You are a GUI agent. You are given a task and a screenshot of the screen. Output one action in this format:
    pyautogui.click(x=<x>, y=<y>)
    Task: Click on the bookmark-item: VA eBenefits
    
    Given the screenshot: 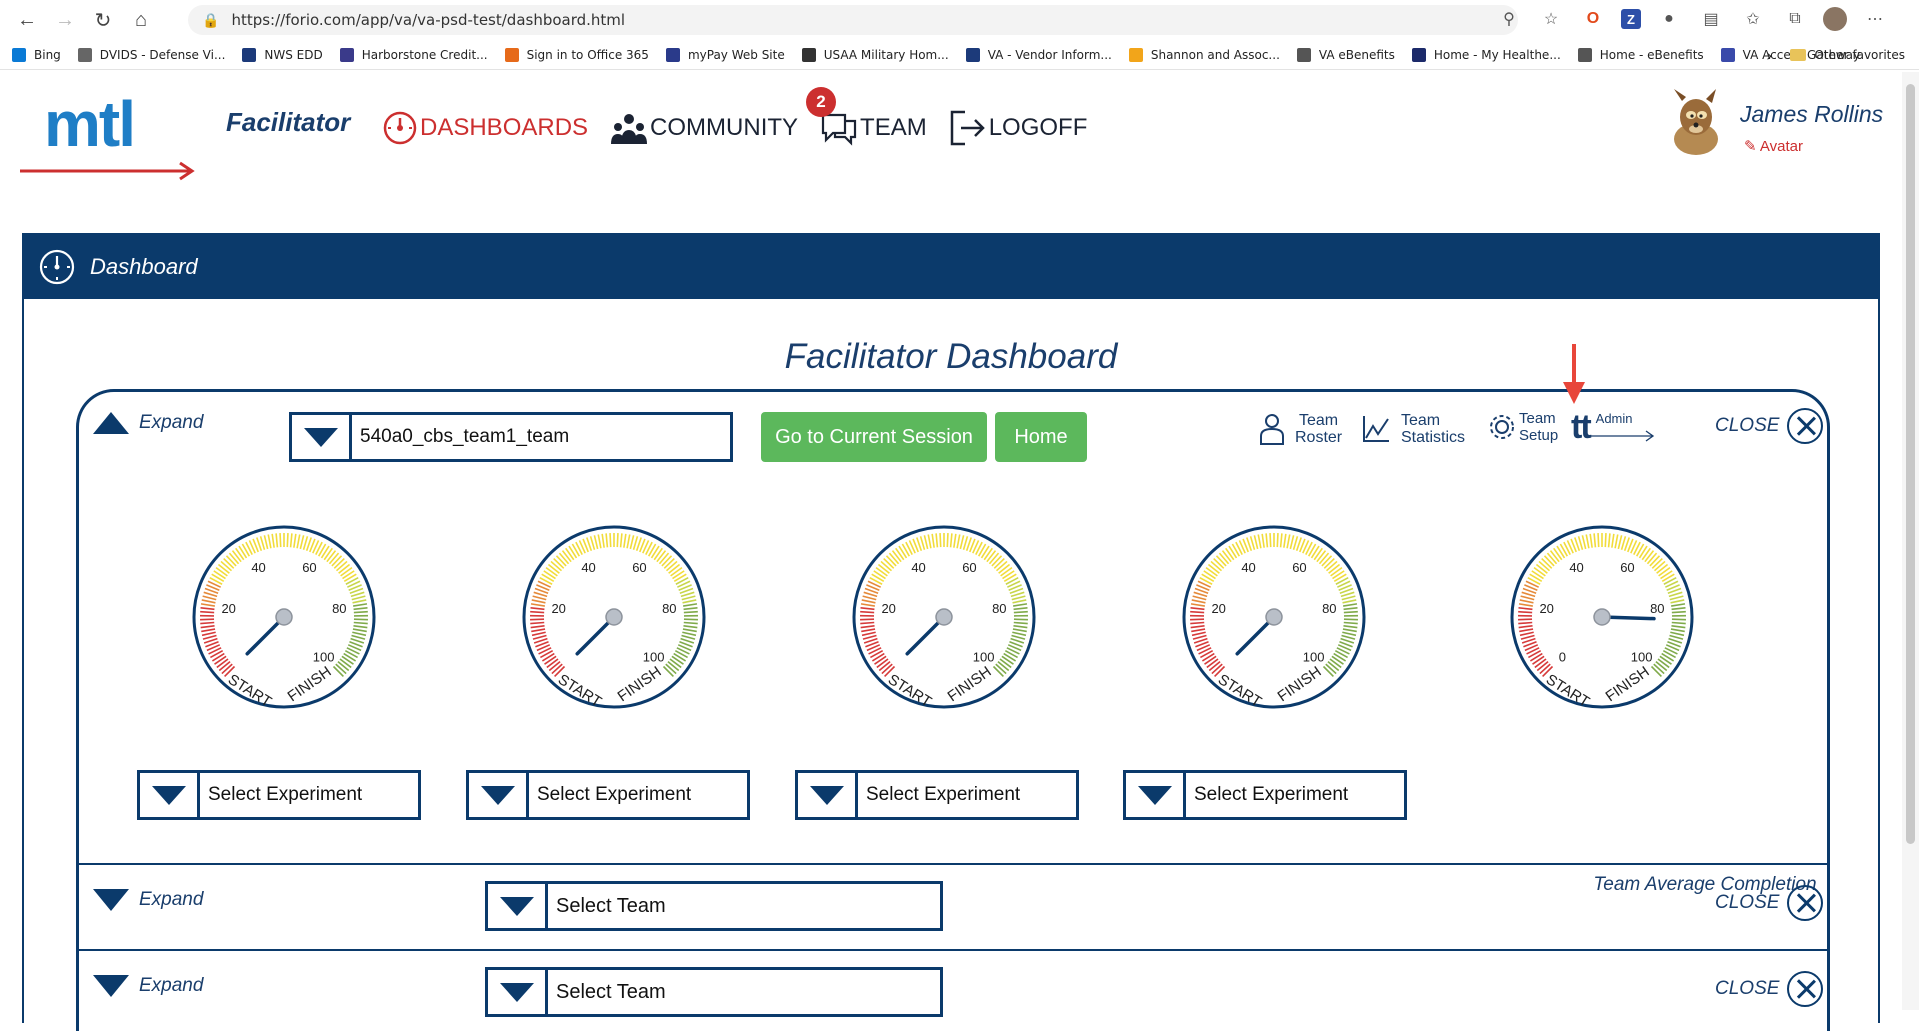 What is the action you would take?
    pyautogui.click(x=1346, y=55)
    